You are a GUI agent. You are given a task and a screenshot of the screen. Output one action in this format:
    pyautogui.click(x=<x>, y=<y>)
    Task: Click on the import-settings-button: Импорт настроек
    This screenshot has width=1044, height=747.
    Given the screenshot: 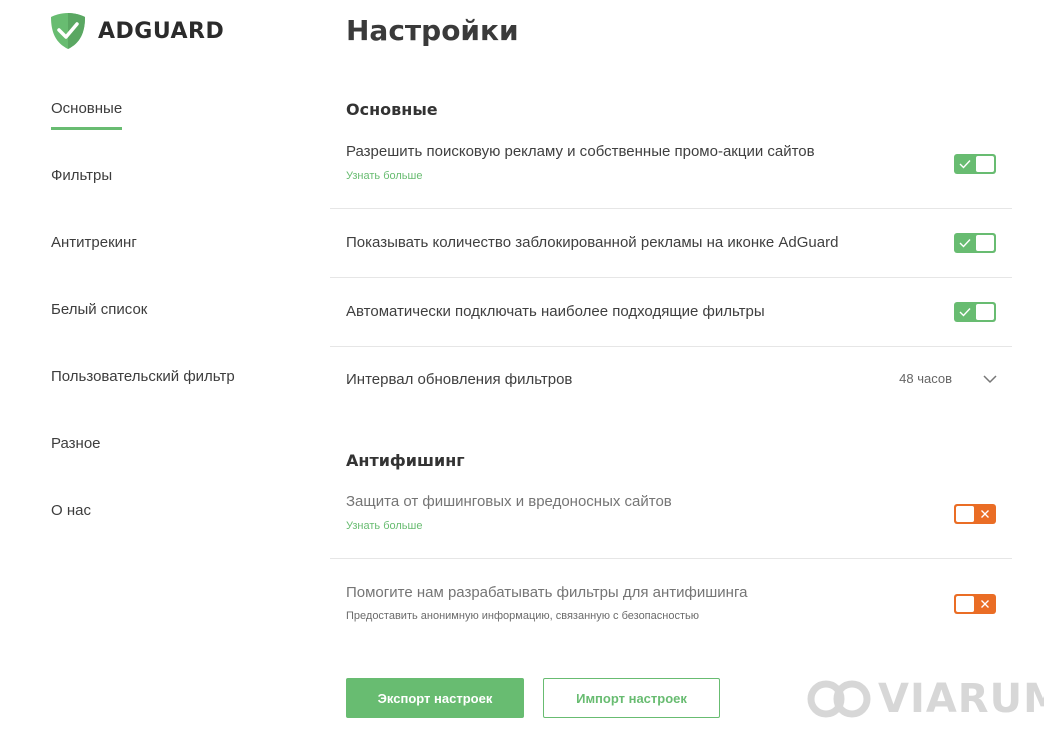 What is the action you would take?
    pyautogui.click(x=631, y=698)
    